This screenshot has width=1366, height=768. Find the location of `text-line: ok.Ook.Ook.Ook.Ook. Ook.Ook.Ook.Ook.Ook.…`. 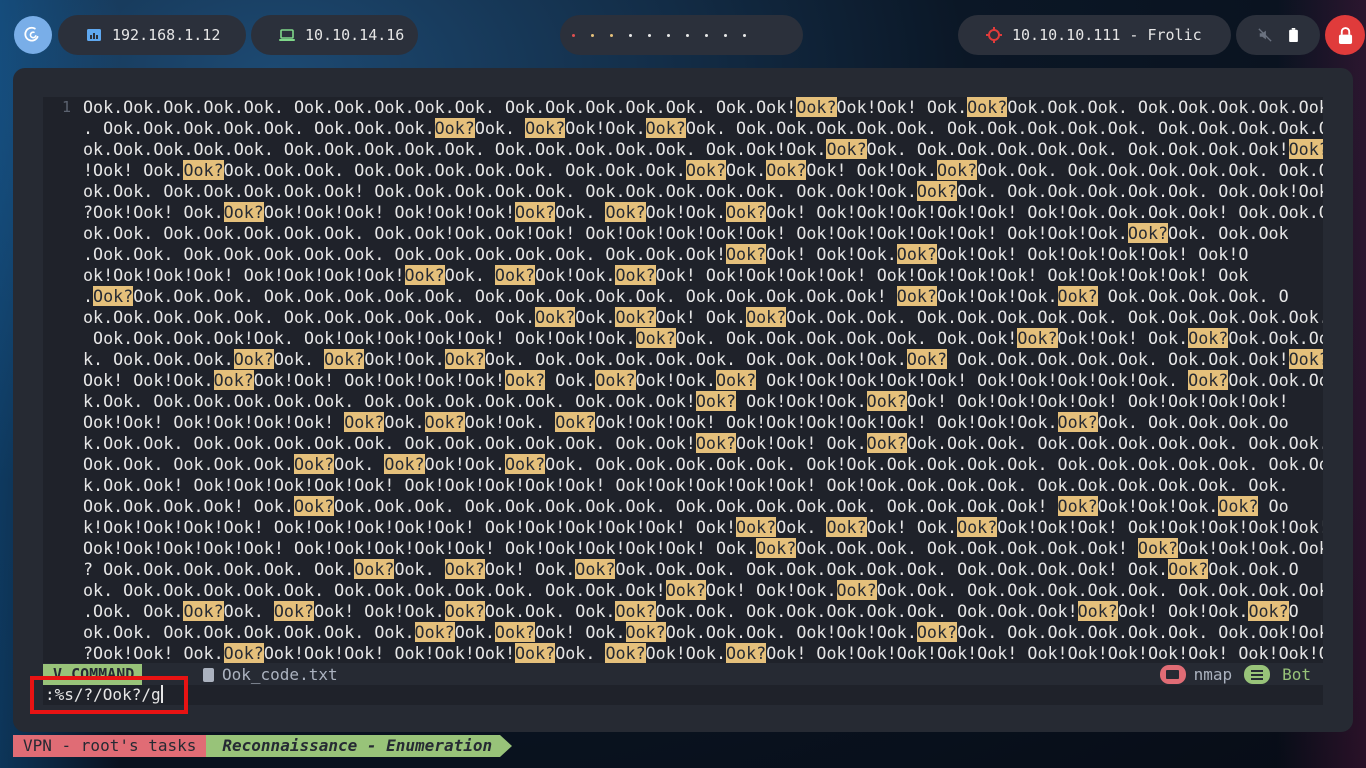

text-line: ok.Ook.Ook.Ook.Ook. Ook.Ook.Ook.Ook.Ook.… is located at coordinates (703, 149).